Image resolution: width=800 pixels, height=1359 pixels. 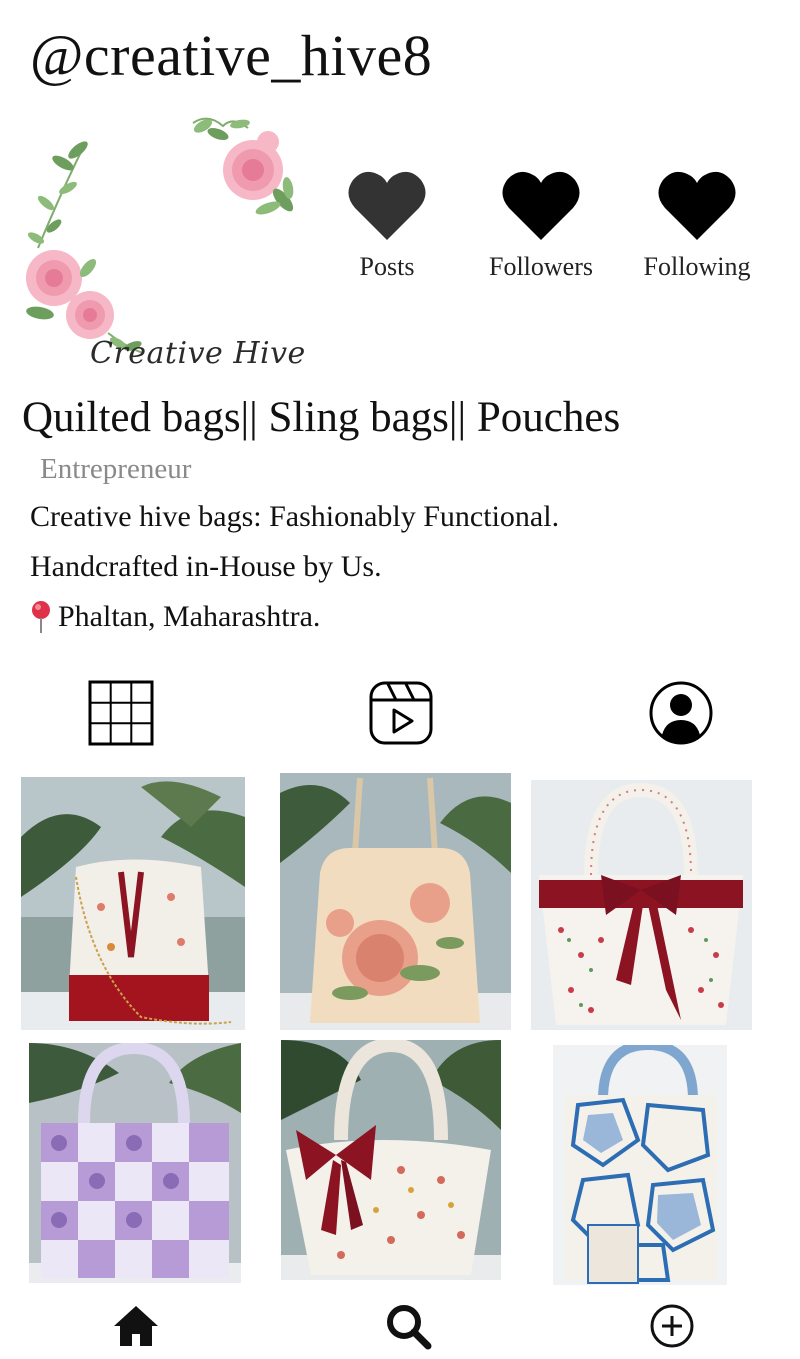 I want to click on nav-add, so click(x=672, y=1326).